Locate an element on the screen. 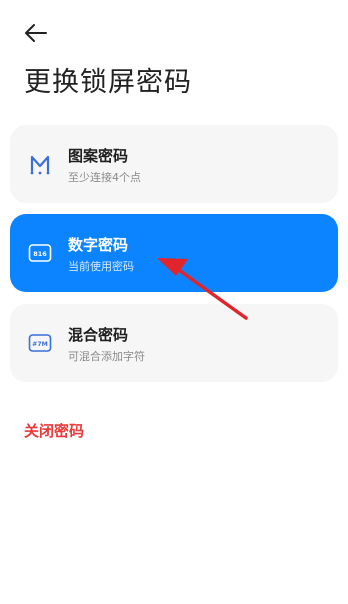 The image size is (348, 604). mixed-password-icon: #7M is located at coordinates (40, 343).